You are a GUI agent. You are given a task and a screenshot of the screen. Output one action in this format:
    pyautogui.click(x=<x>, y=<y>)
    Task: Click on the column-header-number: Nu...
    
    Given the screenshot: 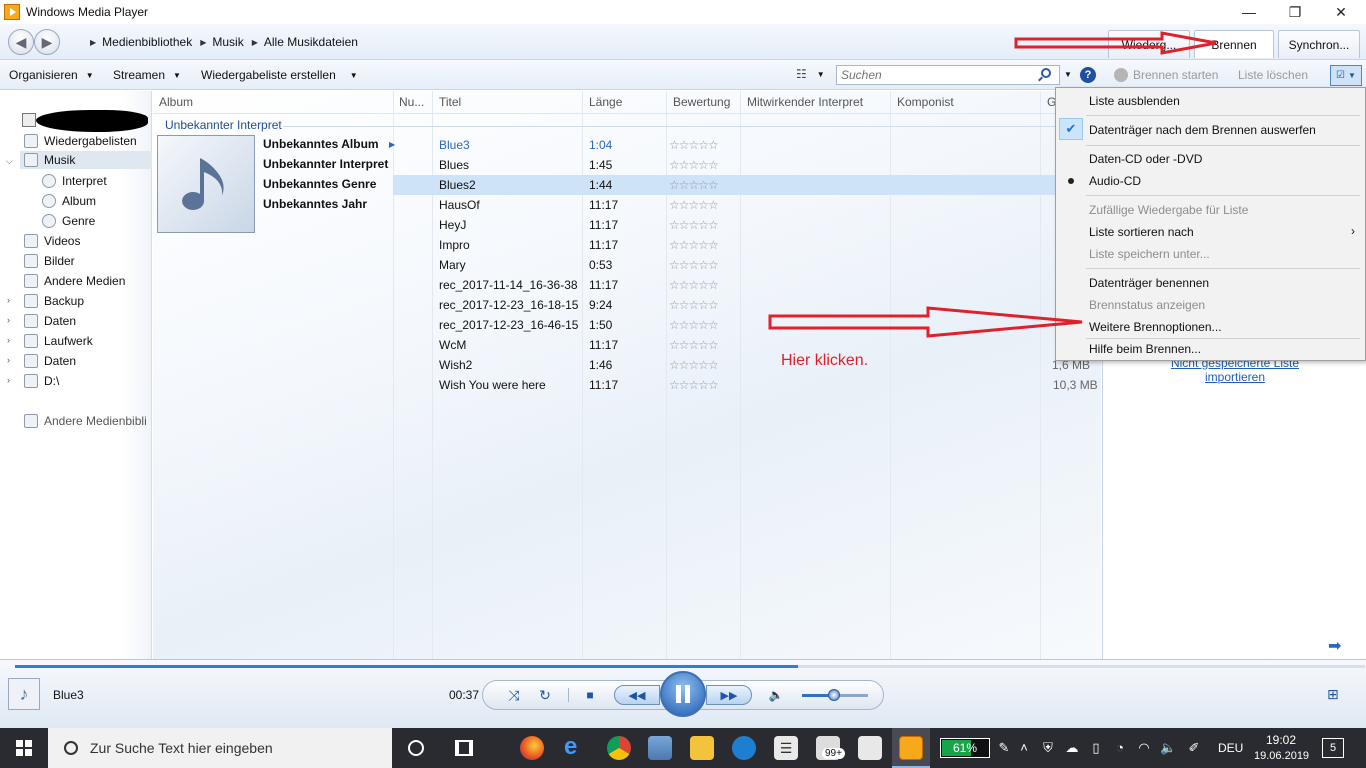 What is the action you would take?
    pyautogui.click(x=411, y=102)
    